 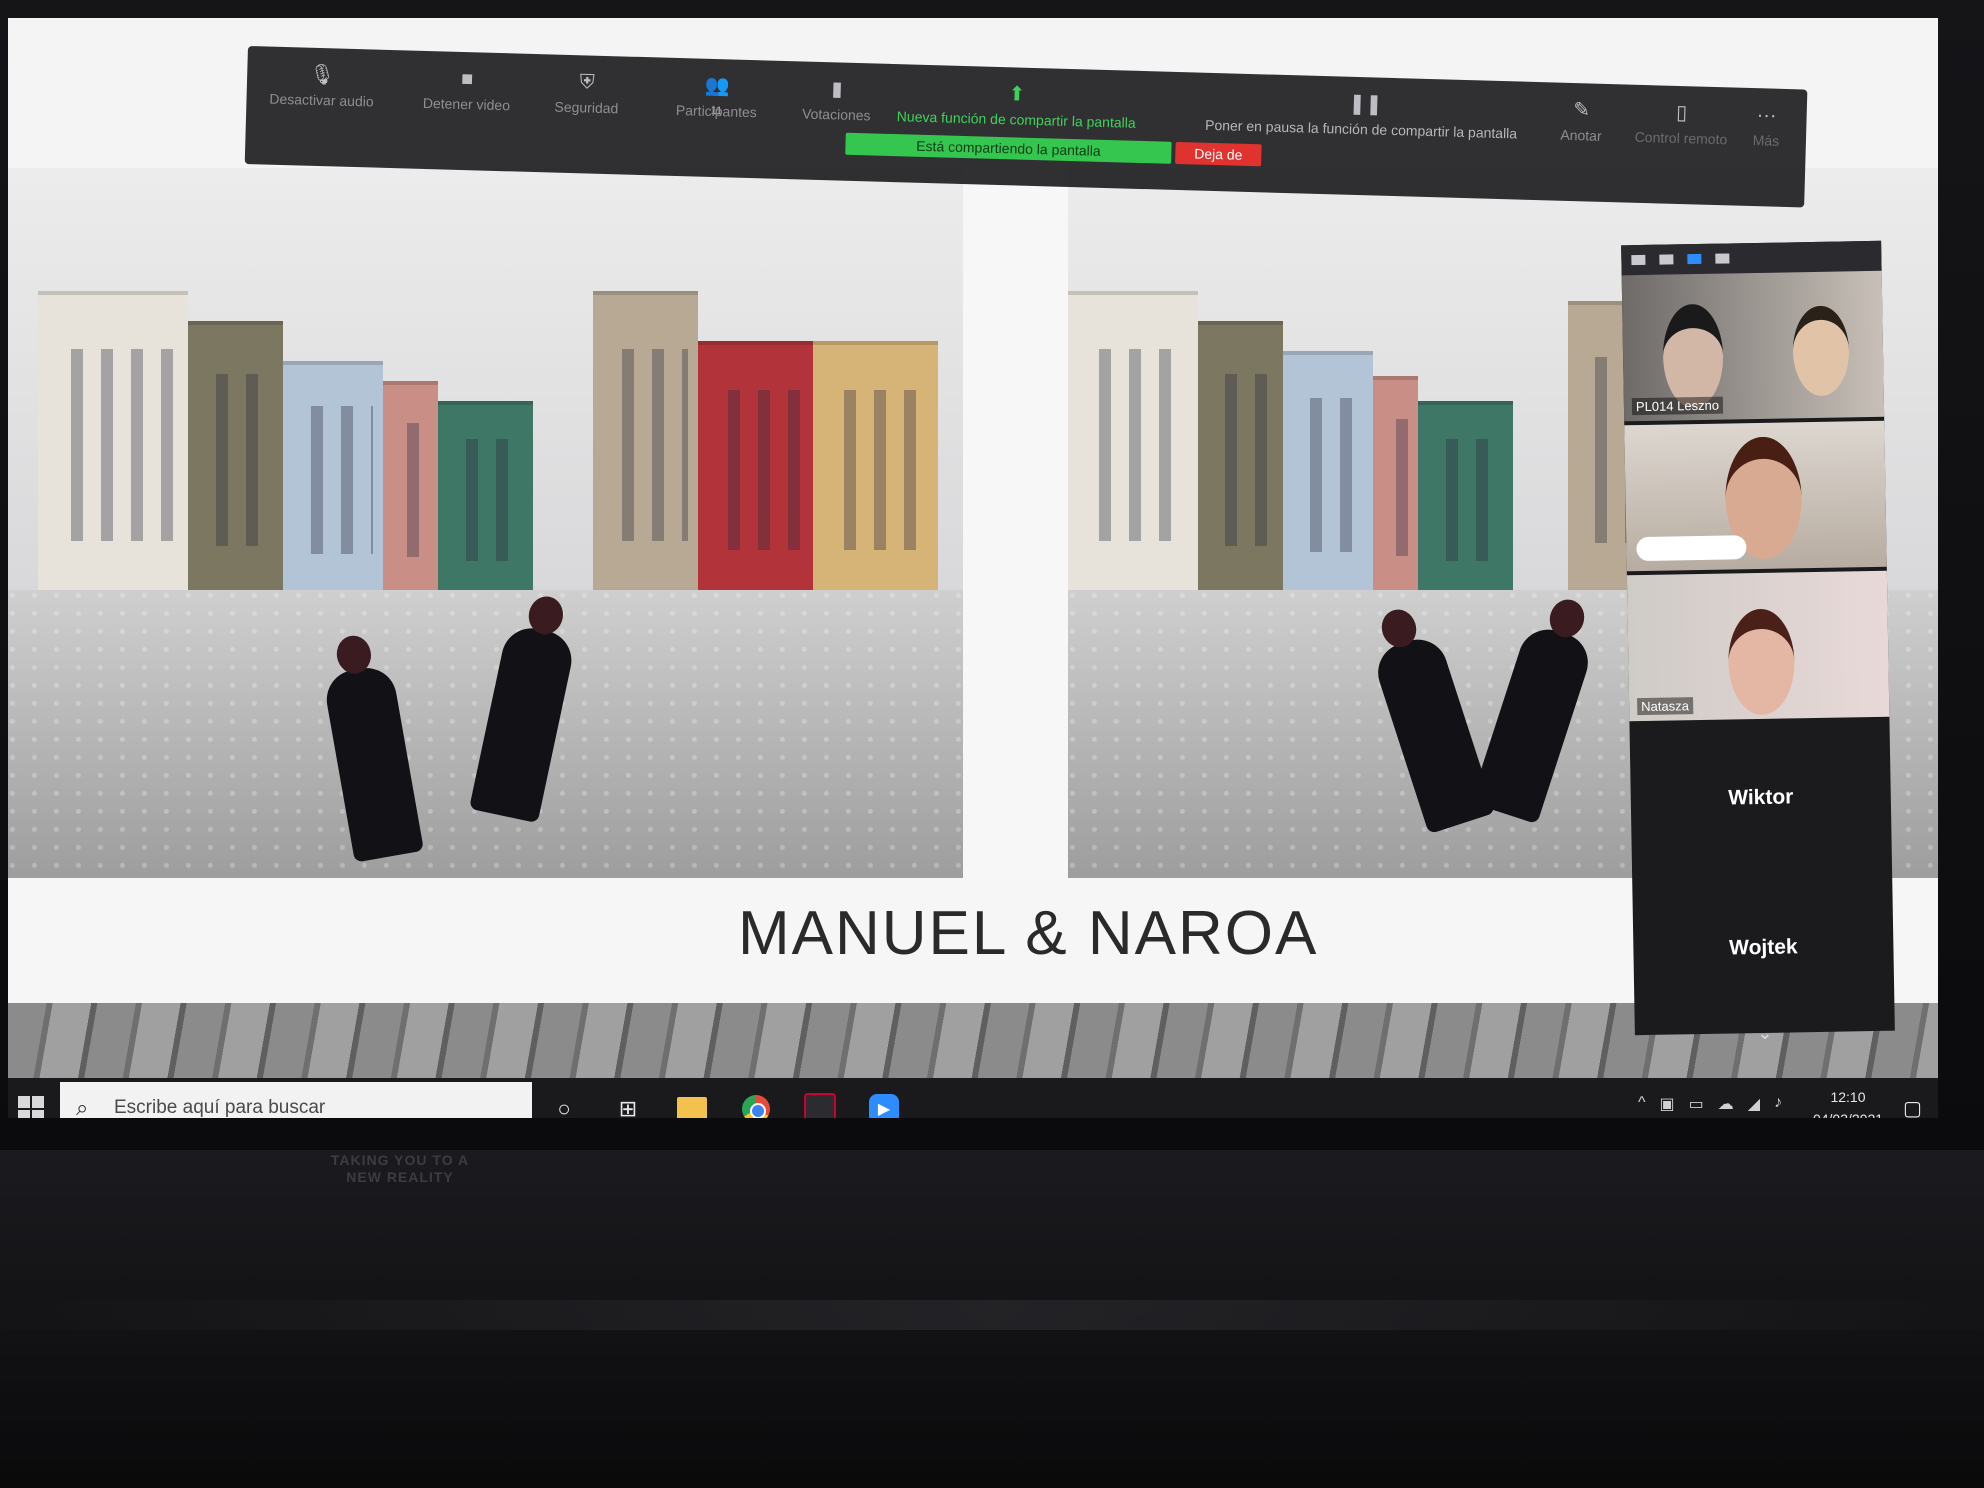 I want to click on video-camera-icon: ■, so click(x=467, y=79).